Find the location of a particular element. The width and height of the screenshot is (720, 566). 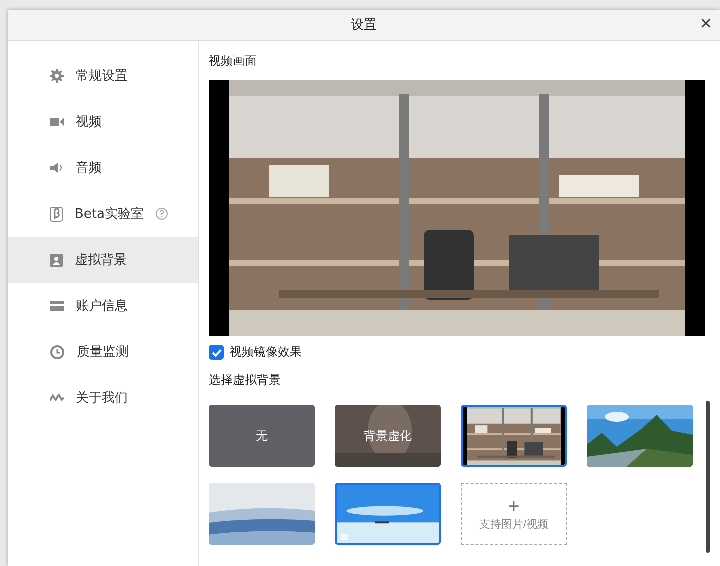

section-title: 选择虚拟背景 is located at coordinates (245, 380).